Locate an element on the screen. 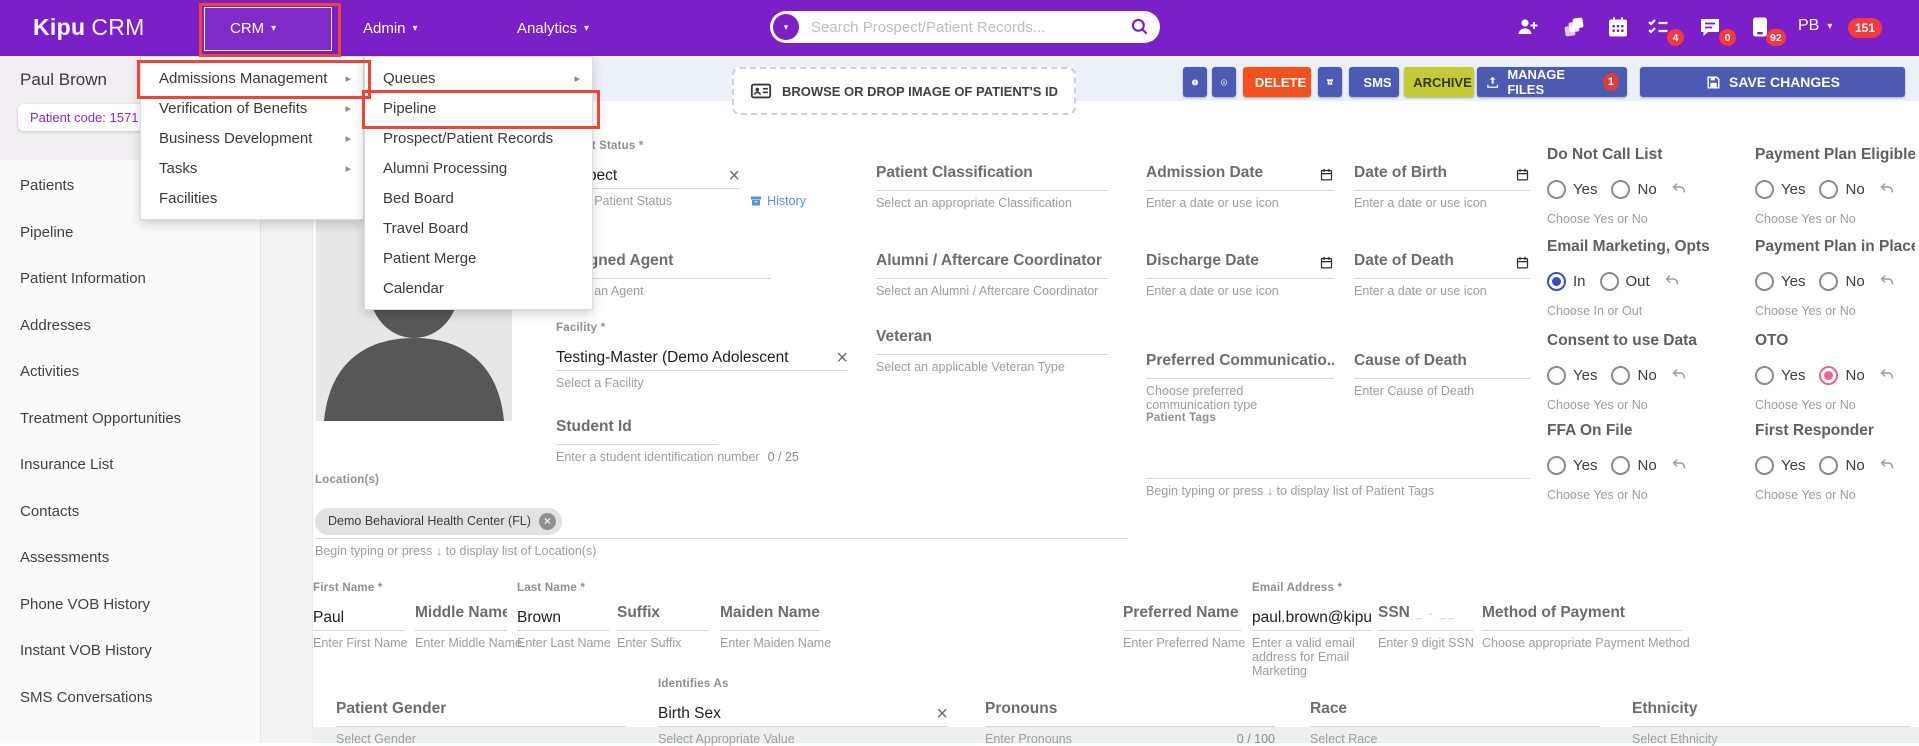 This screenshot has height=746, width=1919. visibility-button is located at coordinates (1224, 82).